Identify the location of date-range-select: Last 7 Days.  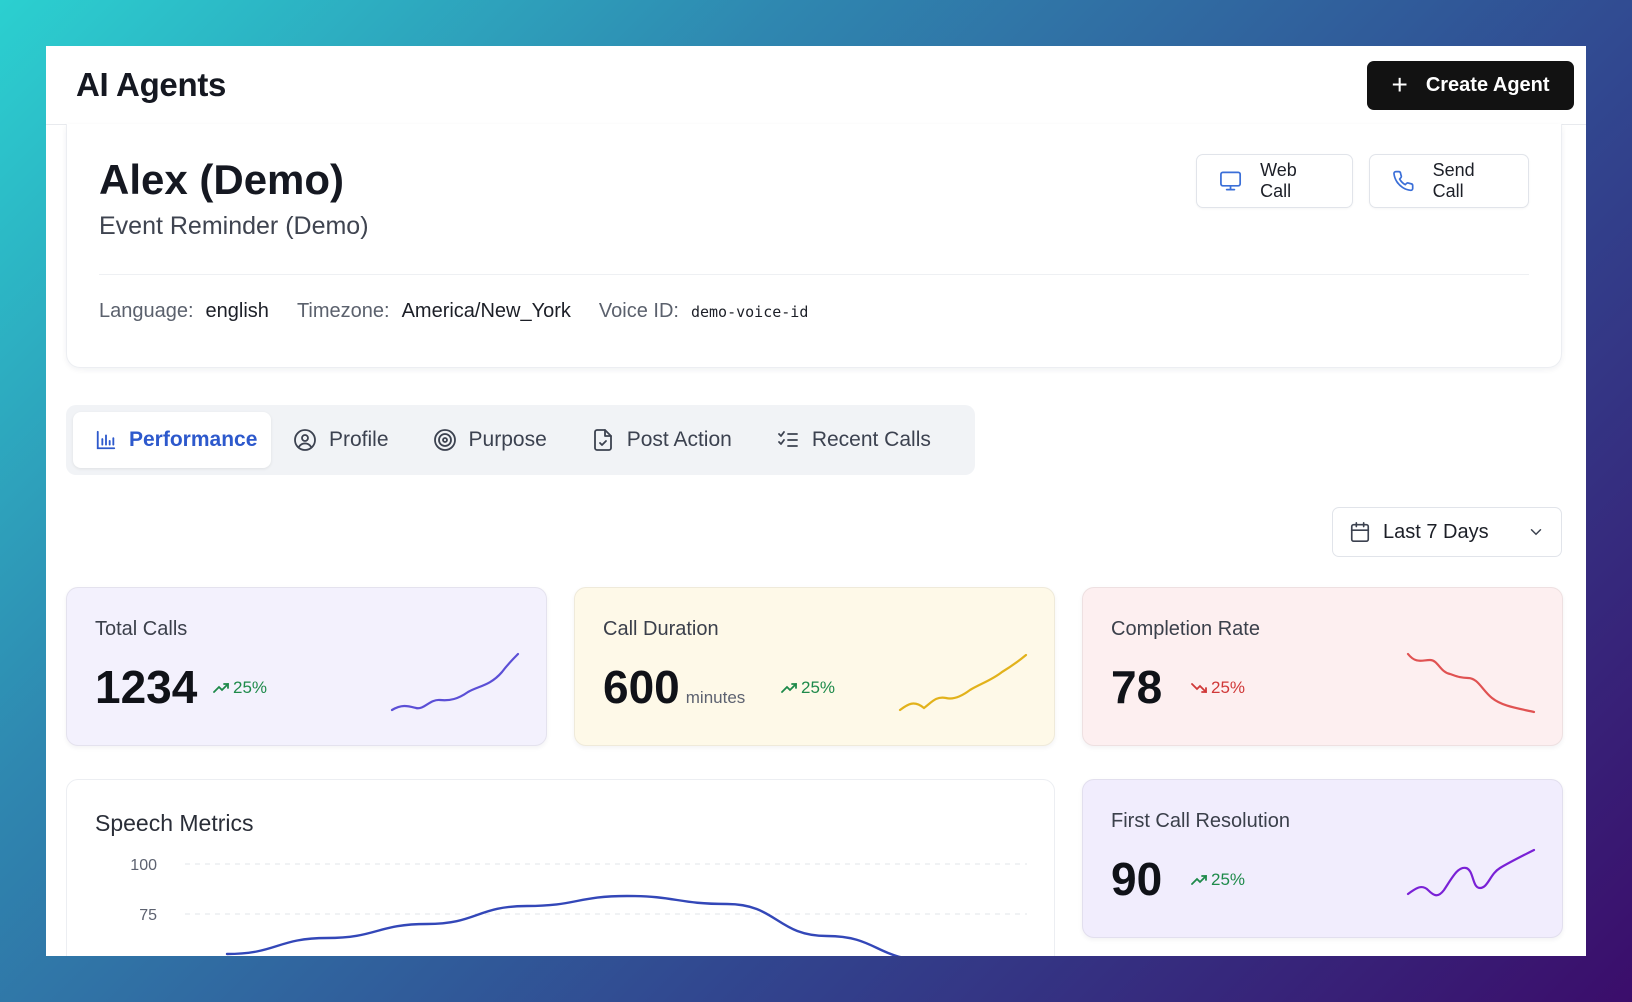
(1447, 532).